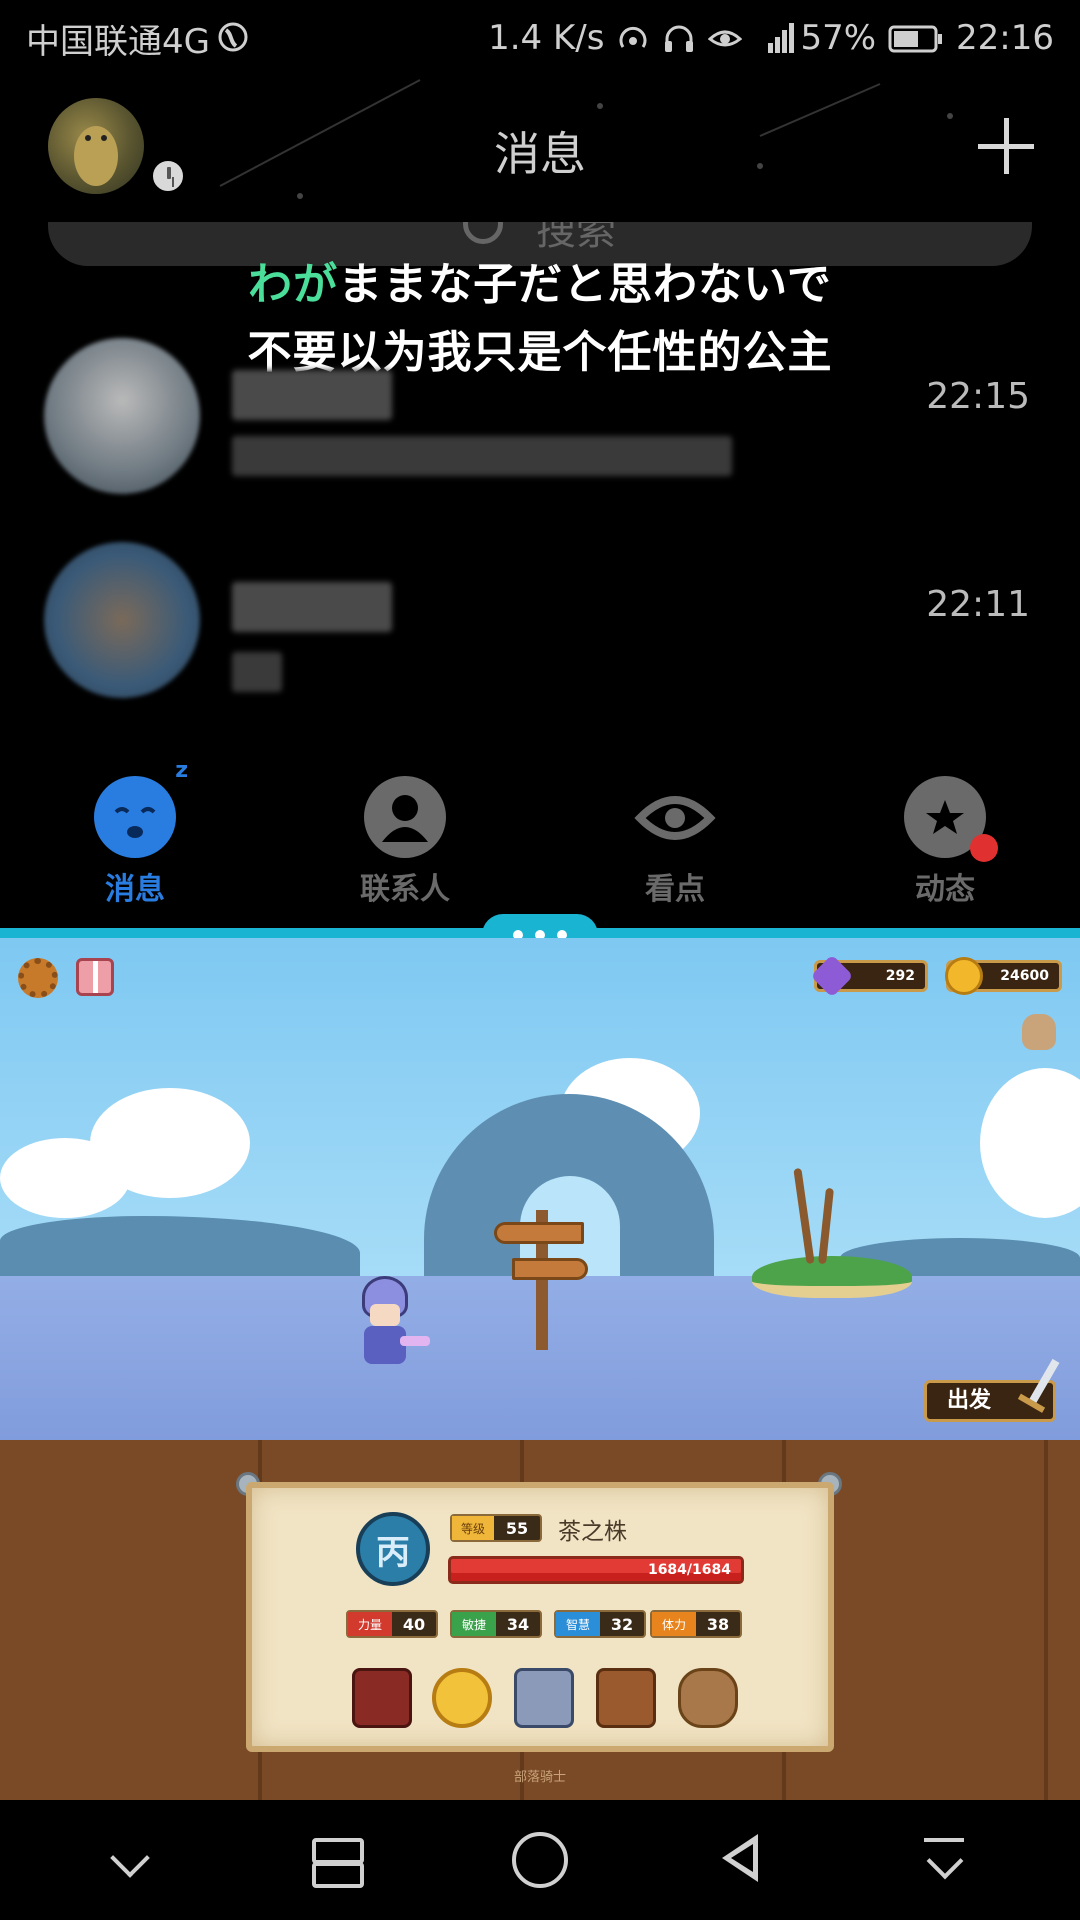  What do you see at coordinates (546, 38) in the screenshot?
I see `net-speed: 1.4 K/s` at bounding box center [546, 38].